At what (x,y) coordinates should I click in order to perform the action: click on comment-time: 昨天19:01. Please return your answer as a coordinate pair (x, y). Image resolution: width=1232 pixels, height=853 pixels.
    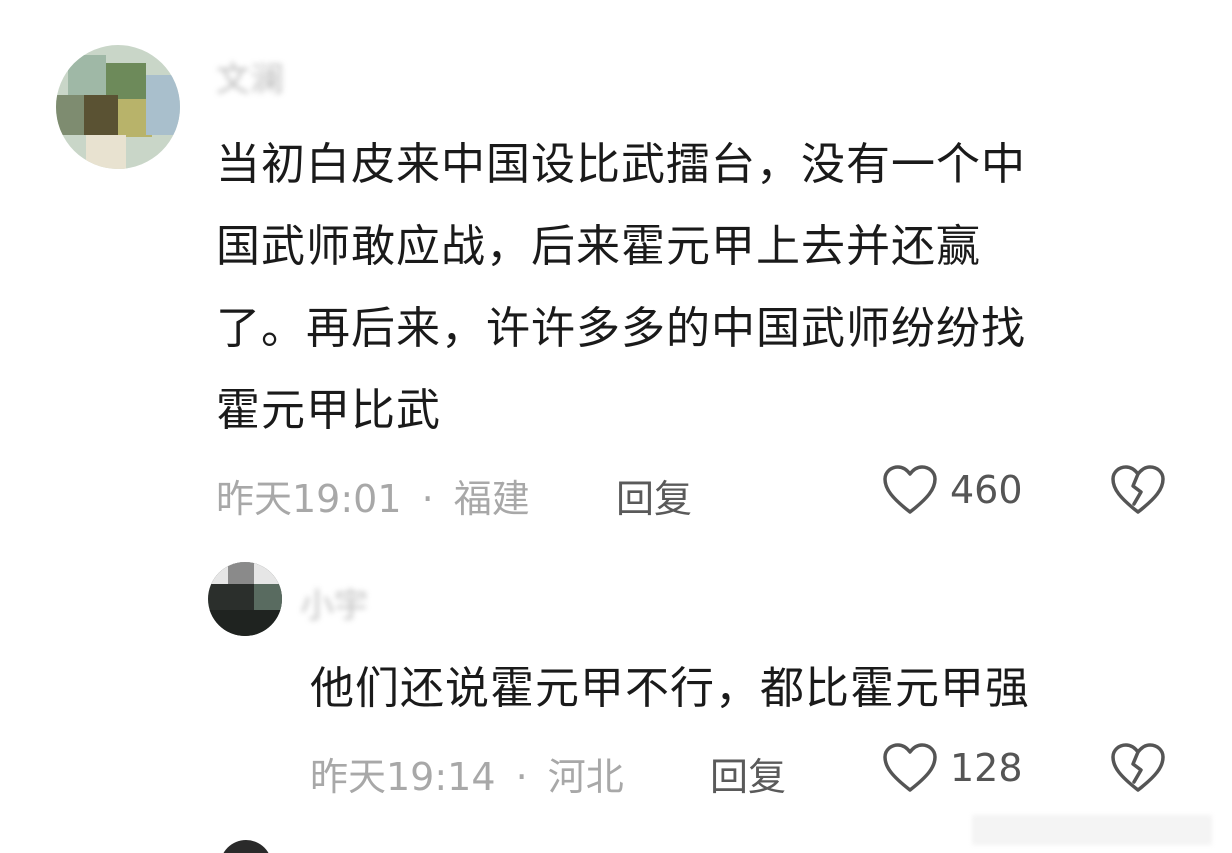
    Looking at the image, I should click on (309, 499).